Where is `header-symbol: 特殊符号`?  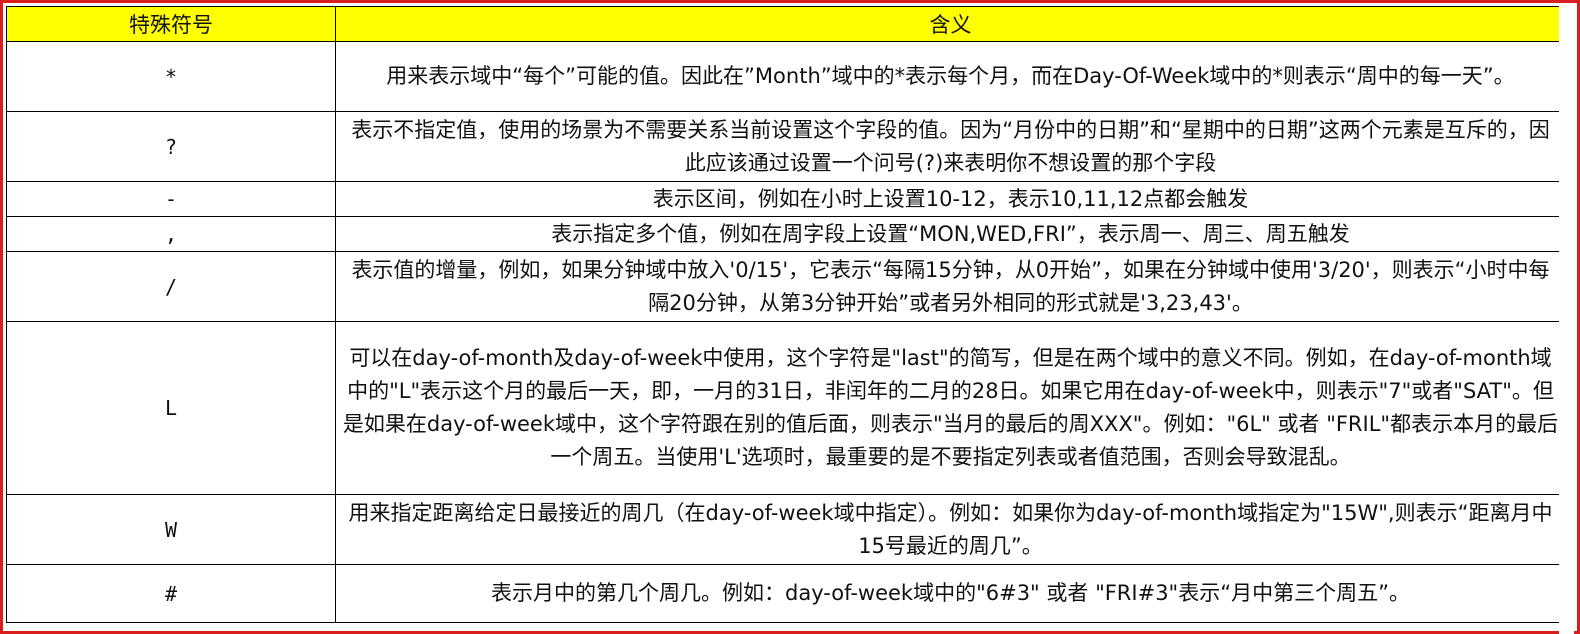 header-symbol: 特殊符号 is located at coordinates (171, 24).